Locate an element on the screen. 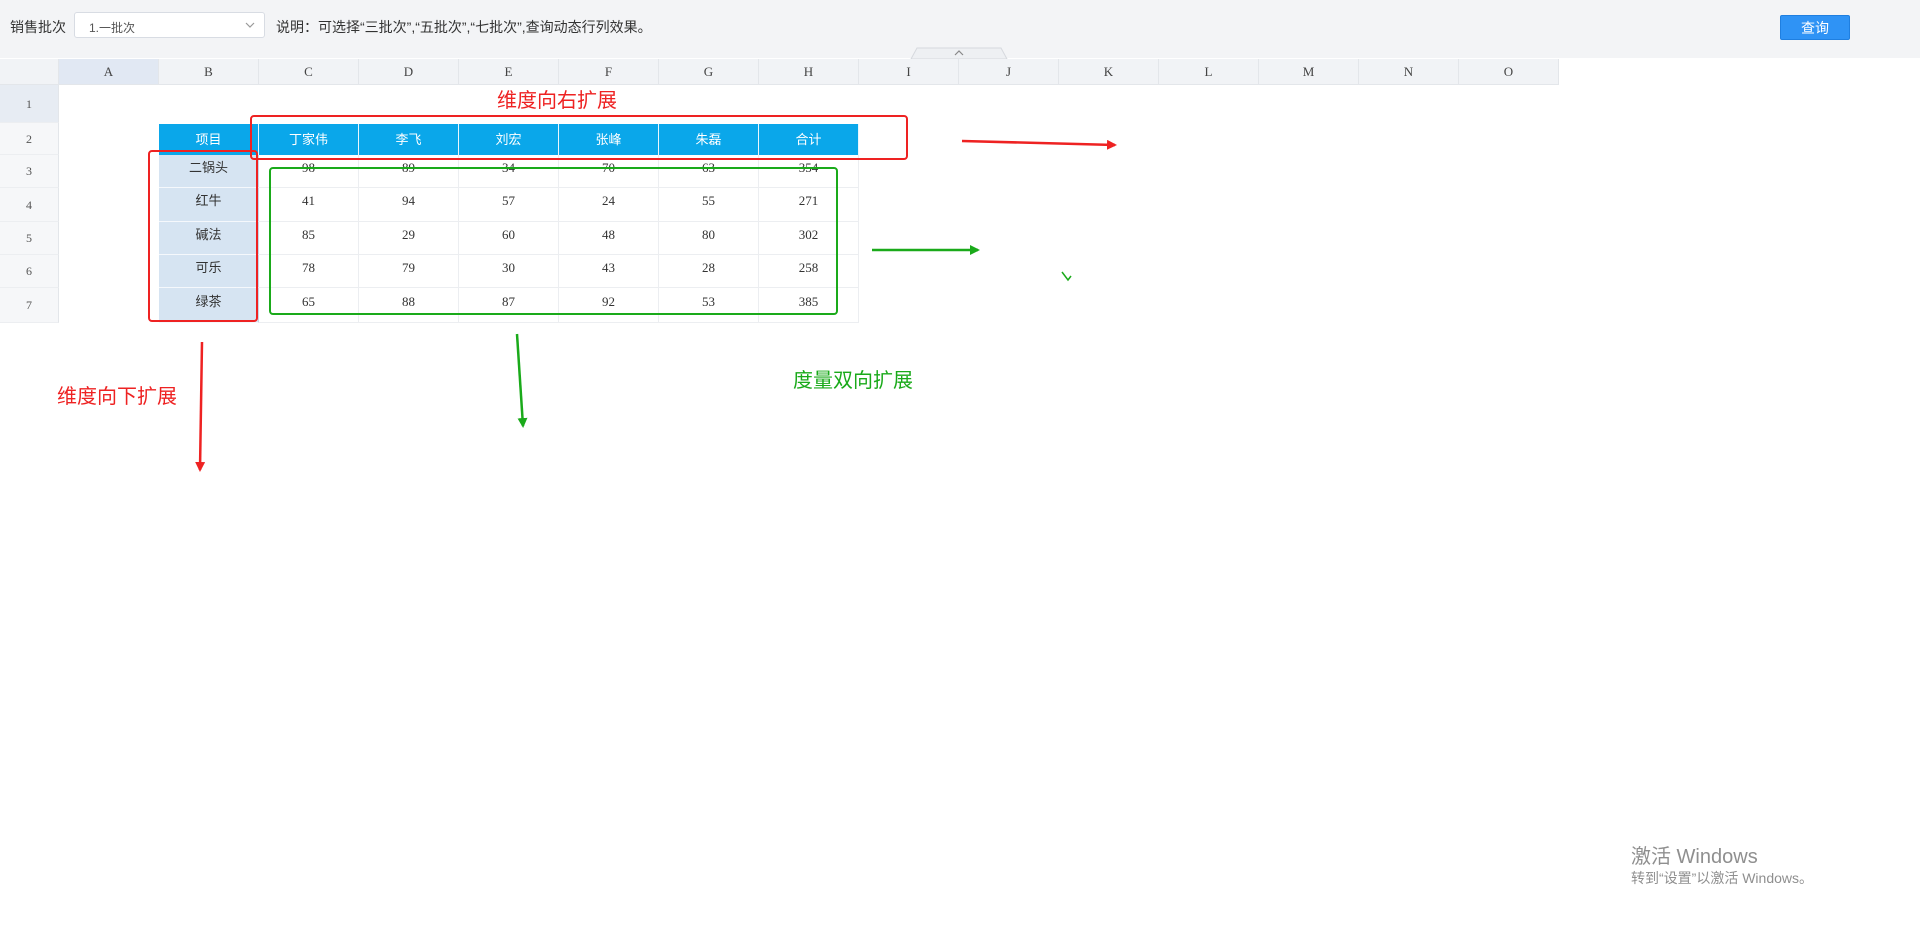 Image resolution: width=1920 pixels, height=937 pixels. windows-activation-title: 激活 Windows is located at coordinates (1694, 857).